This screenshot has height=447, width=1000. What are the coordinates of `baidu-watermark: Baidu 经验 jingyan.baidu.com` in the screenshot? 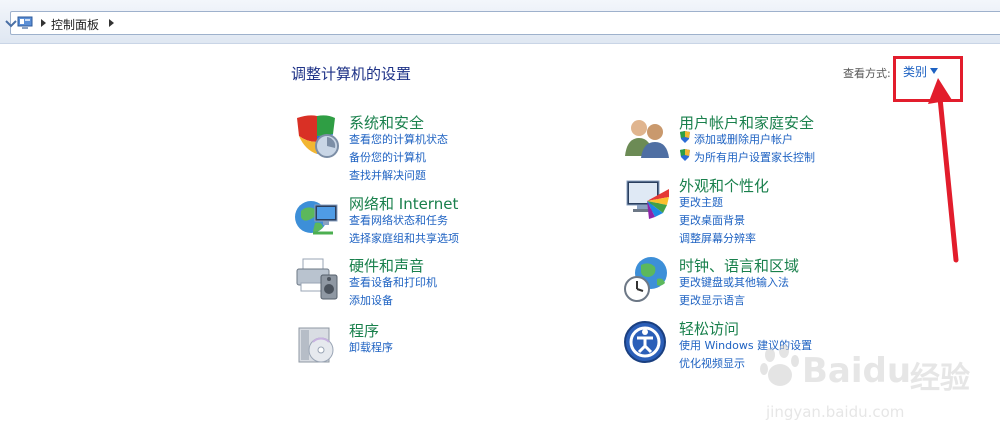 It's located at (875, 390).